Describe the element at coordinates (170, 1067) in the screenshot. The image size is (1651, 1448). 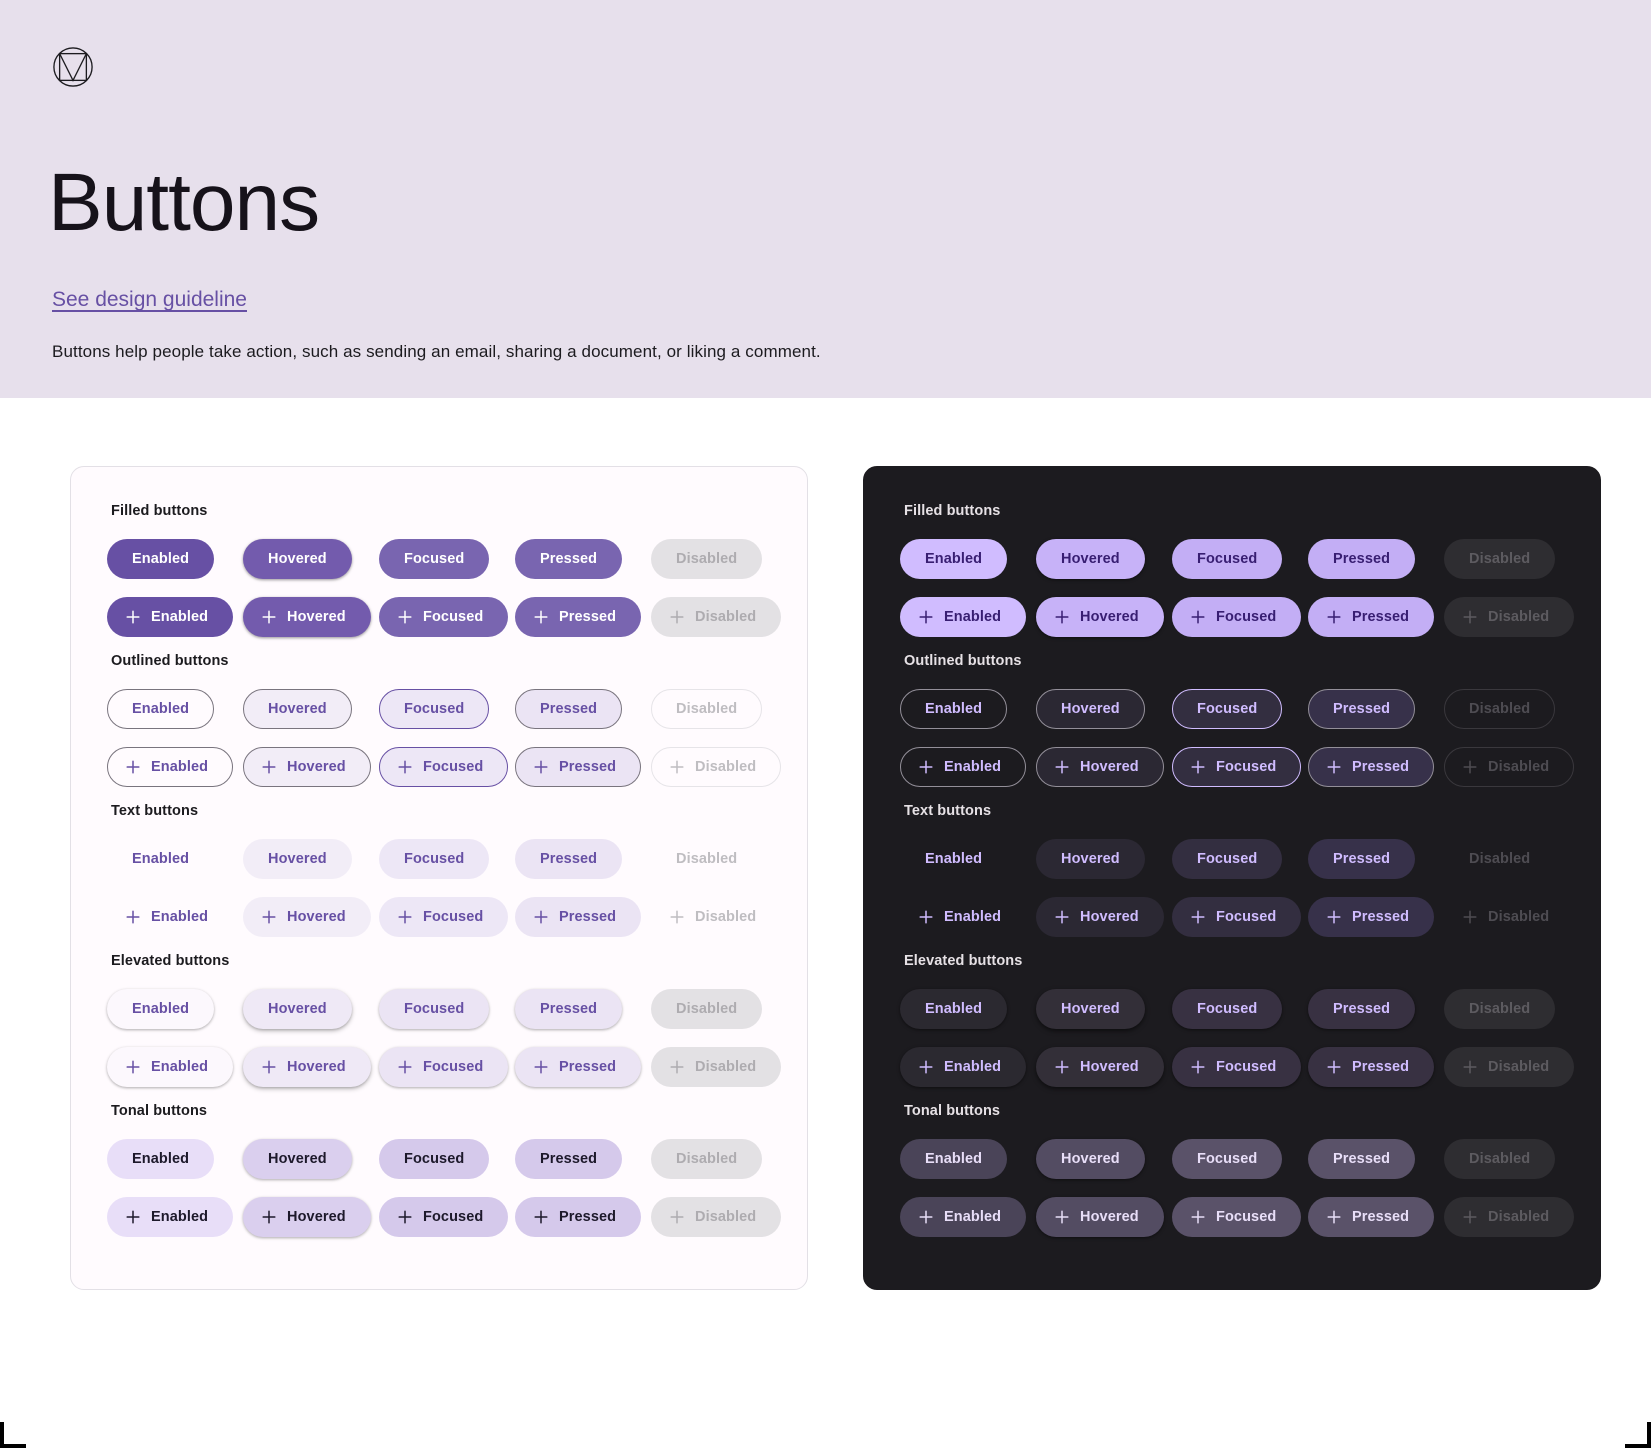
I see `light-elevated-enabled-with-icon-button: Enabled` at that location.